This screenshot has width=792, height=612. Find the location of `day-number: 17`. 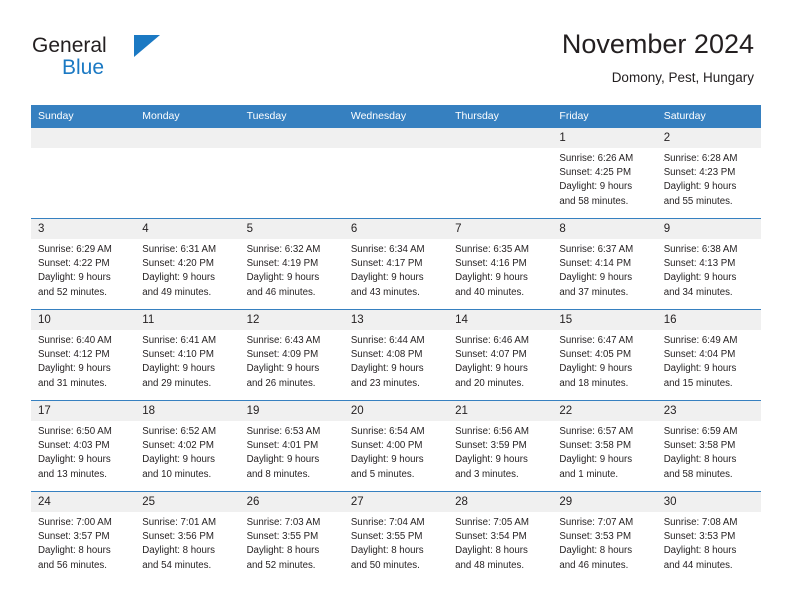

day-number: 17 is located at coordinates (83, 411).